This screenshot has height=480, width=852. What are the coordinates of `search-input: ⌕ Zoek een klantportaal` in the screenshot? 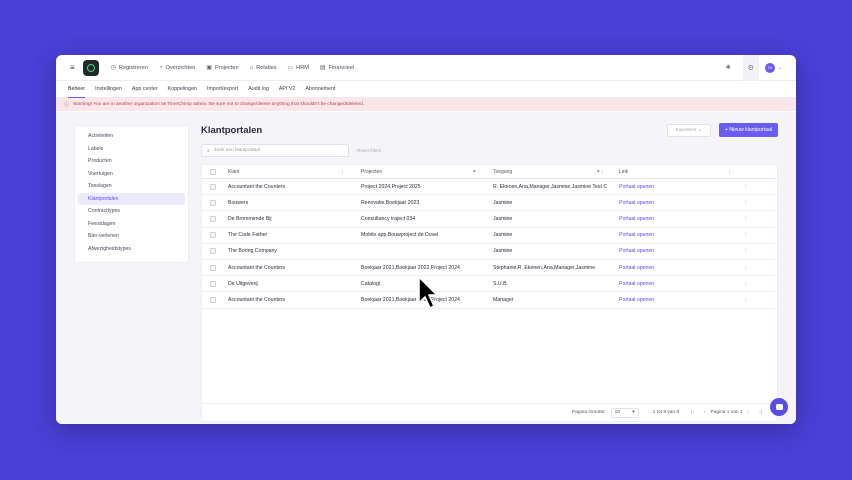 It's located at (275, 150).